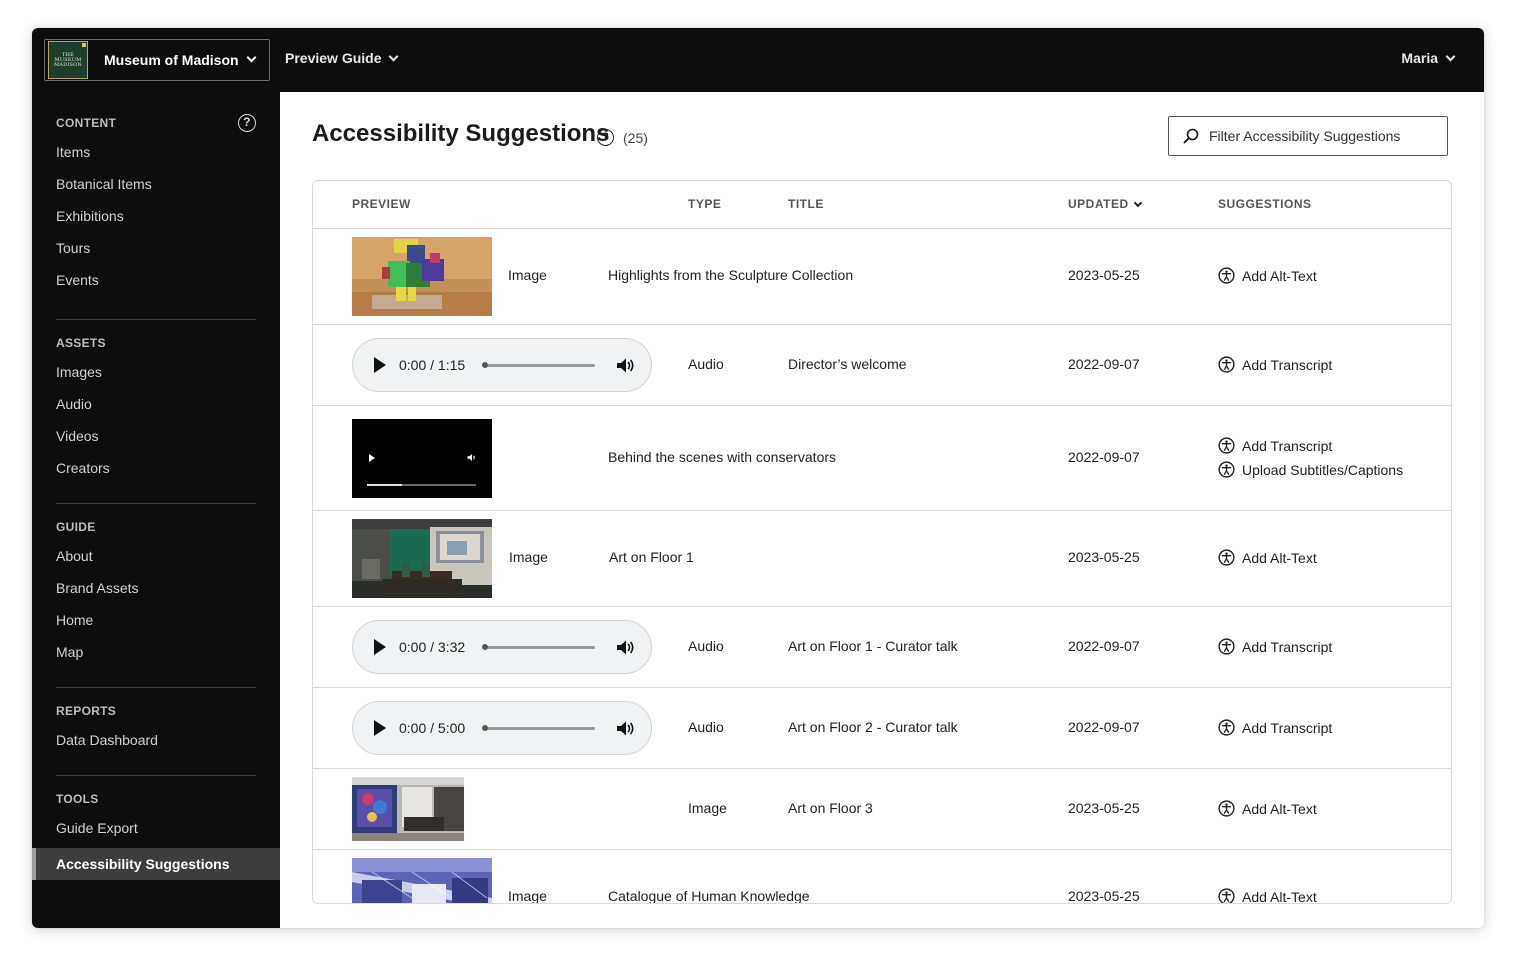 Image resolution: width=1516 pixels, height=964 pixels. Describe the element at coordinates (1191, 136) in the screenshot. I see `search-icon` at that location.